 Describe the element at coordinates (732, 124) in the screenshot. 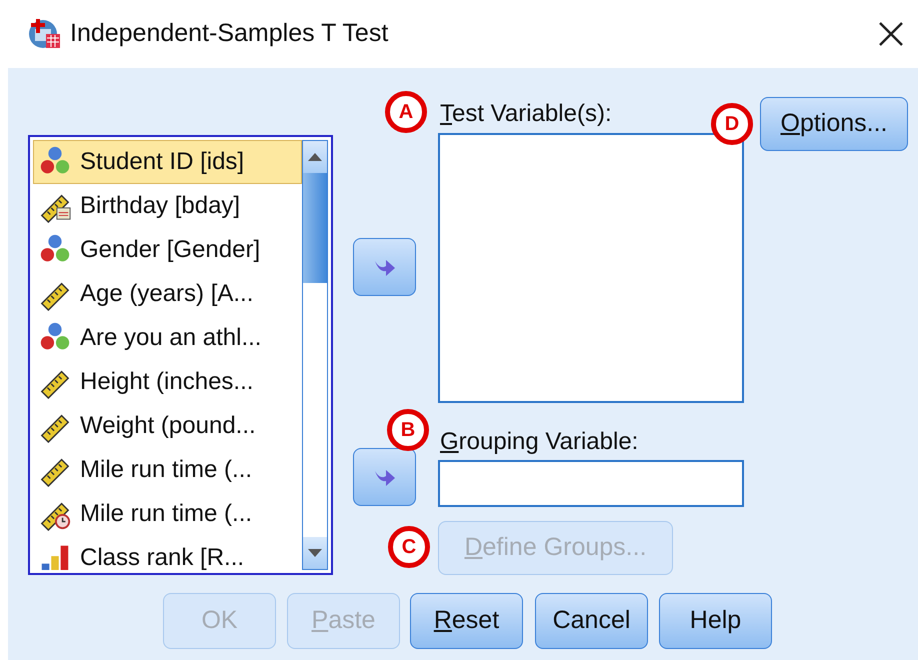

I see `callout-marker: D` at that location.